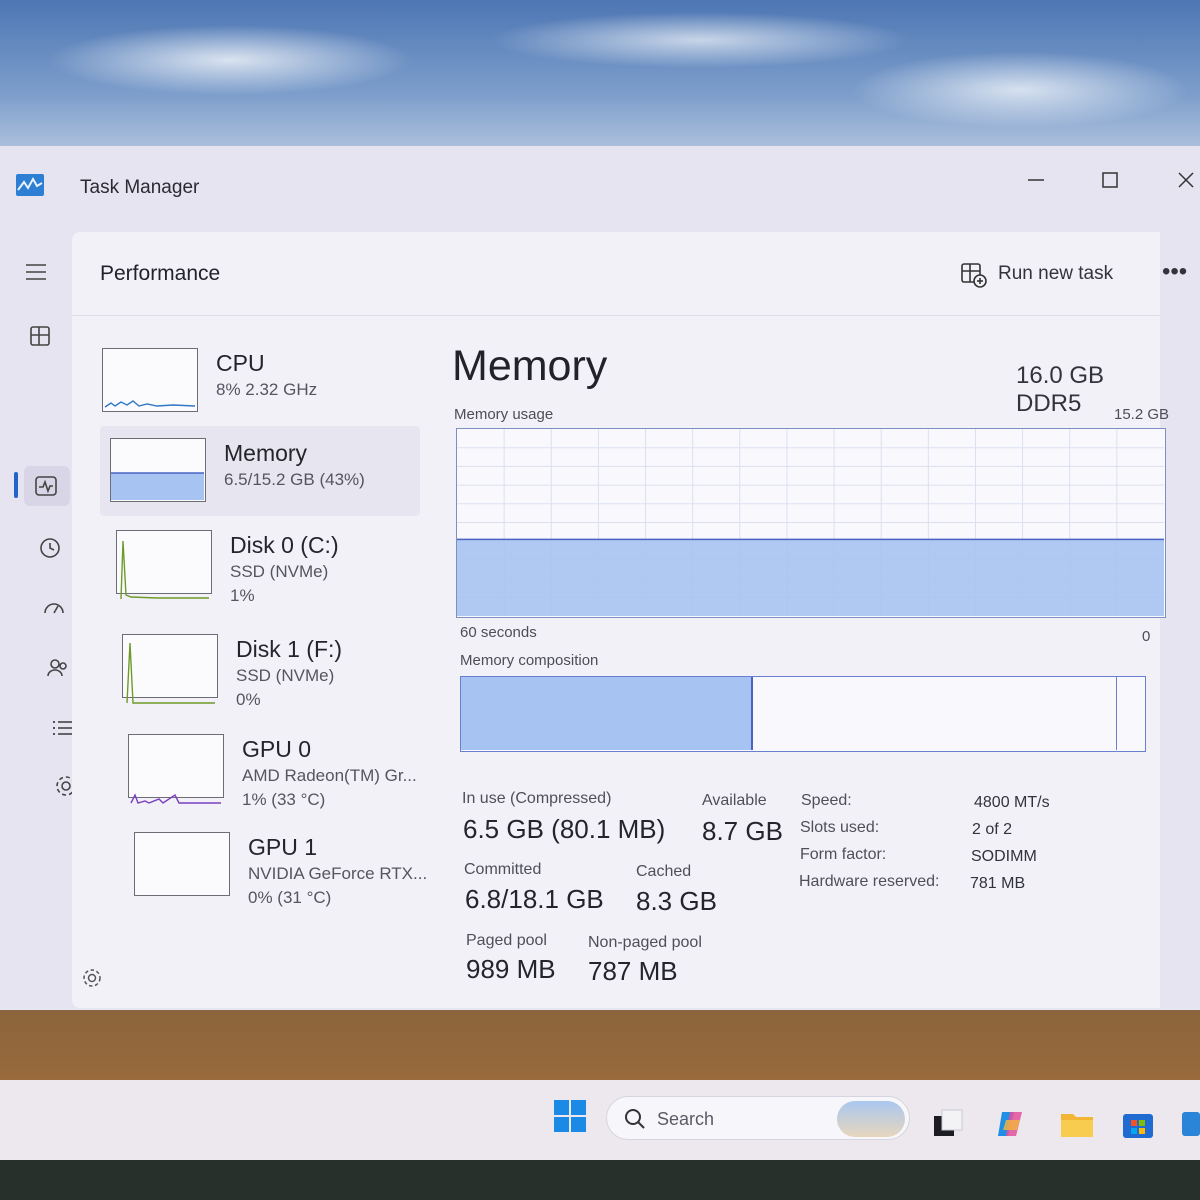 The image size is (1200, 1200). Describe the element at coordinates (840, 827) in the screenshot. I see `slots-used-label: Slots used:` at that location.